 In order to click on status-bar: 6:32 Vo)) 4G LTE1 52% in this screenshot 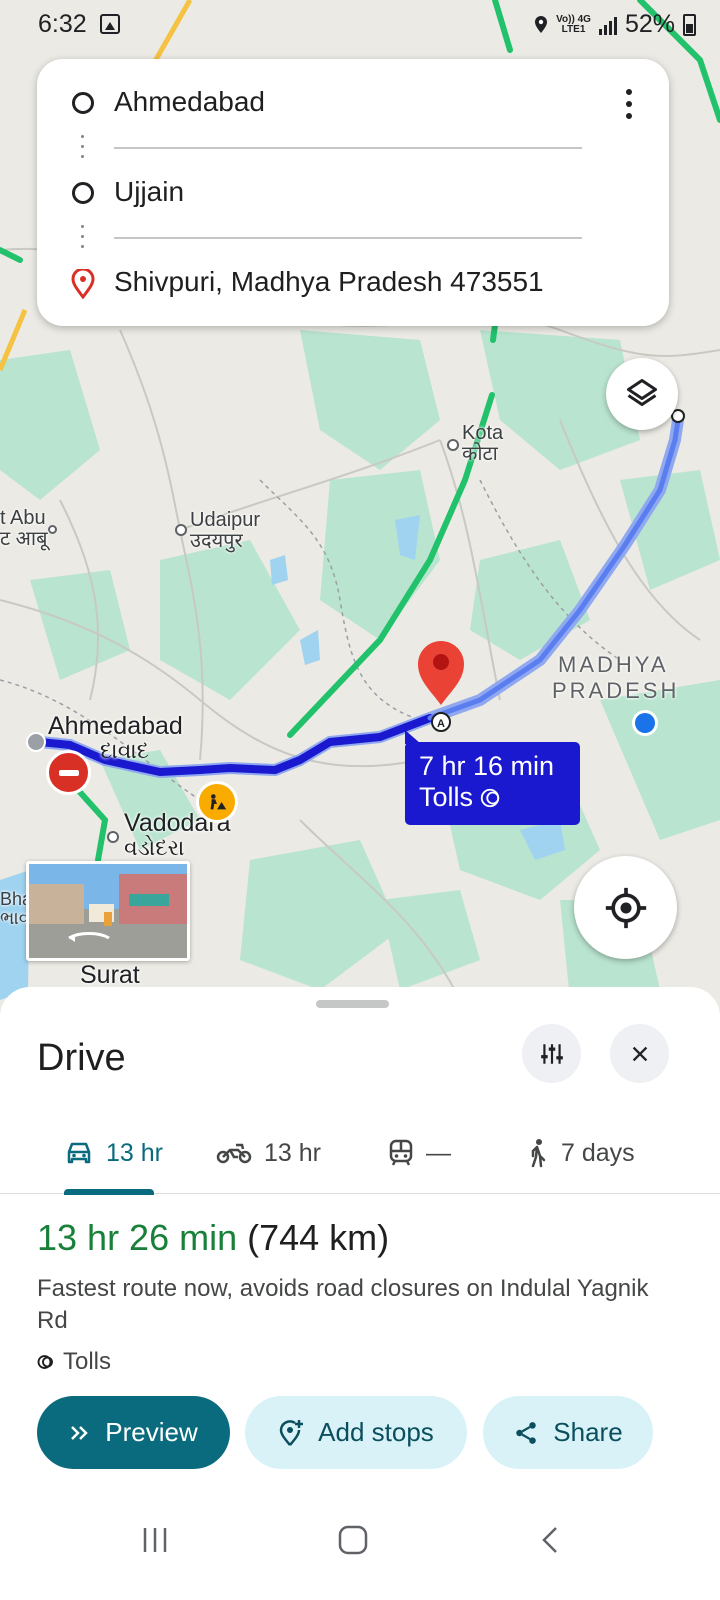, I will do `click(360, 26)`.